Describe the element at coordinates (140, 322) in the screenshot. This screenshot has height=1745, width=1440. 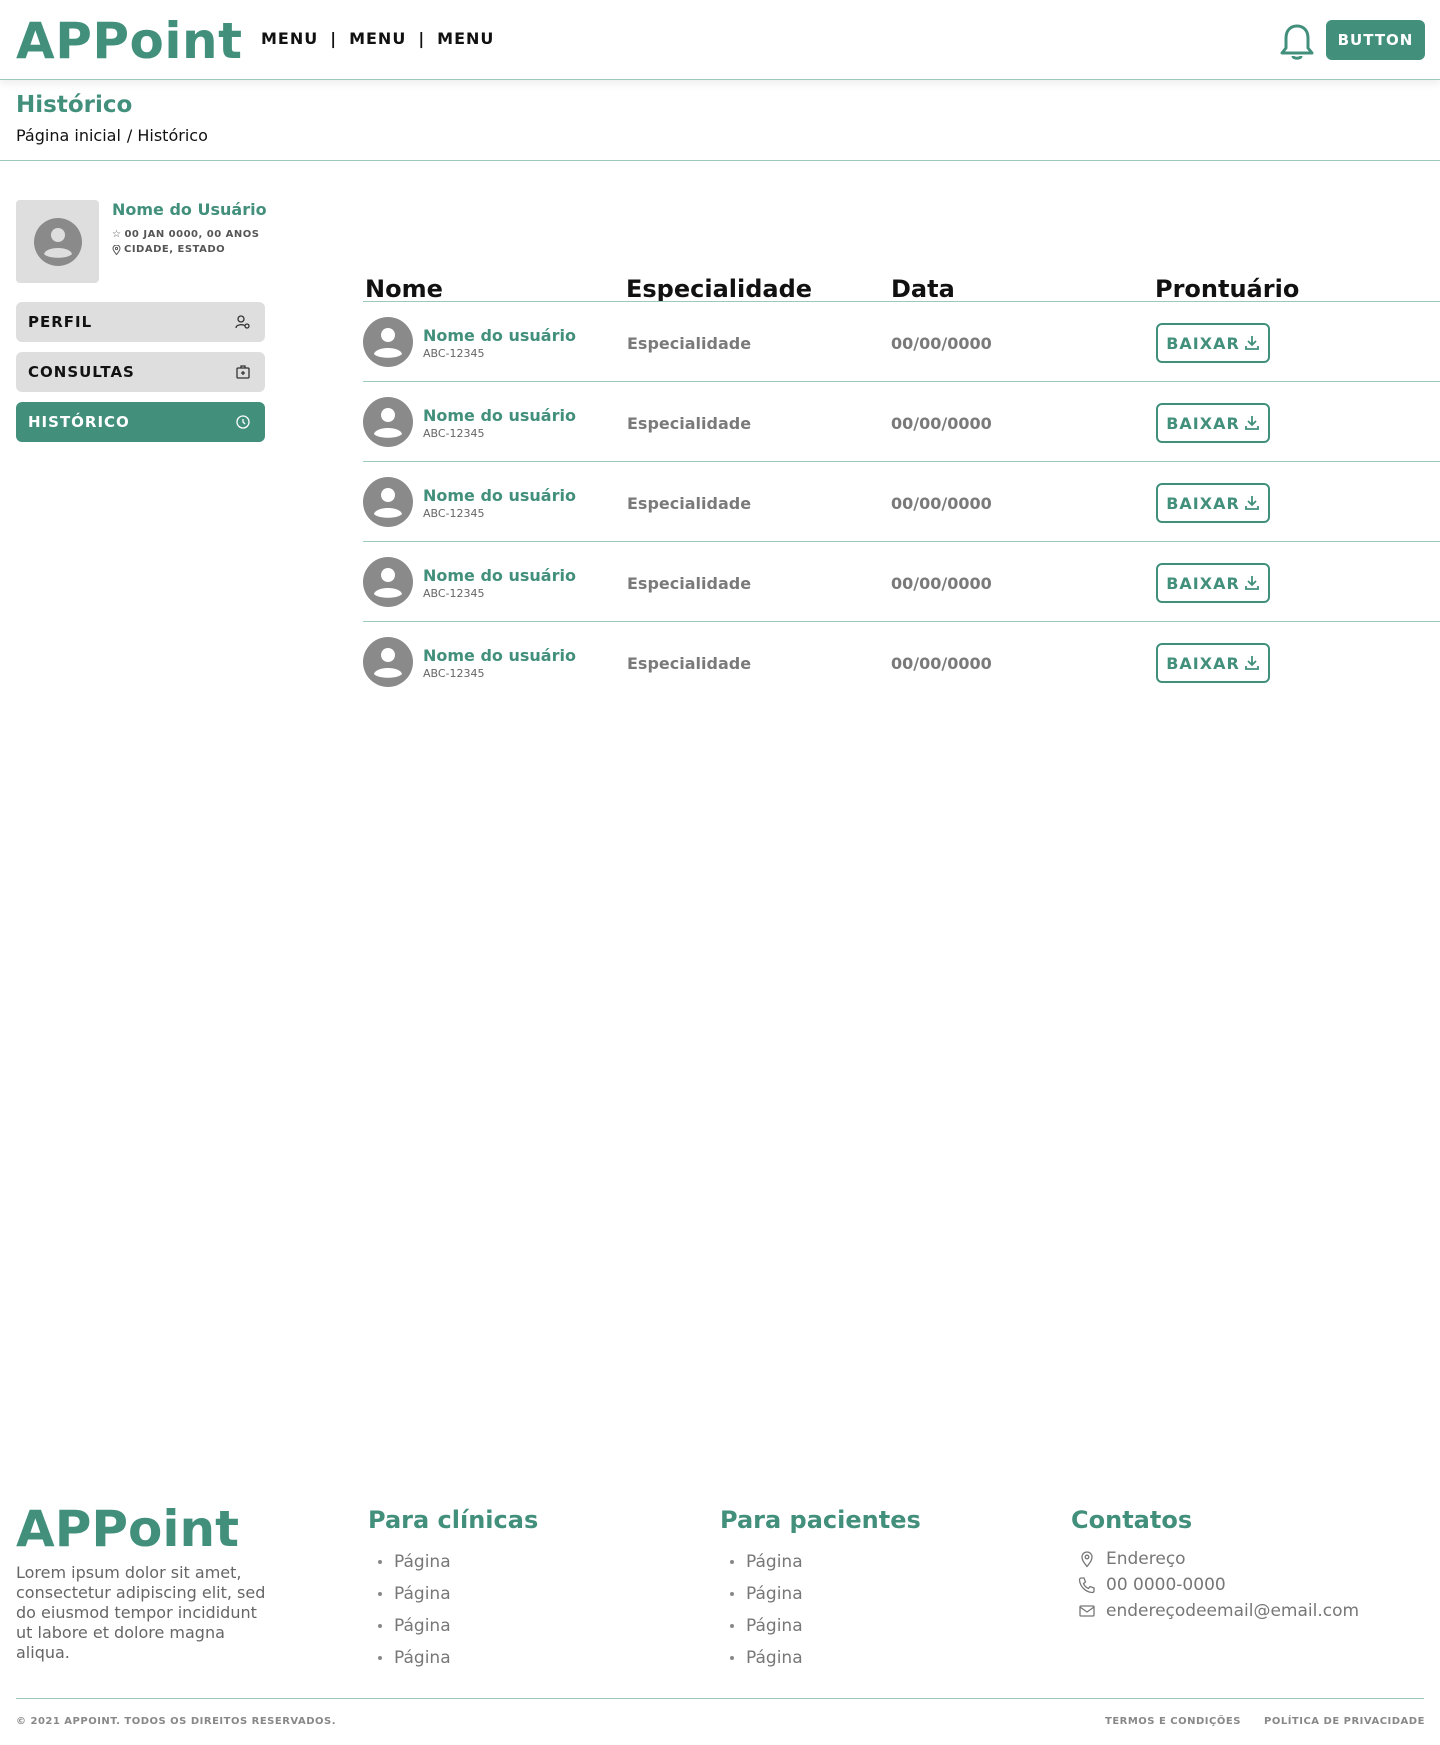
I see `sidebar-item-perfil: PERFIL` at that location.